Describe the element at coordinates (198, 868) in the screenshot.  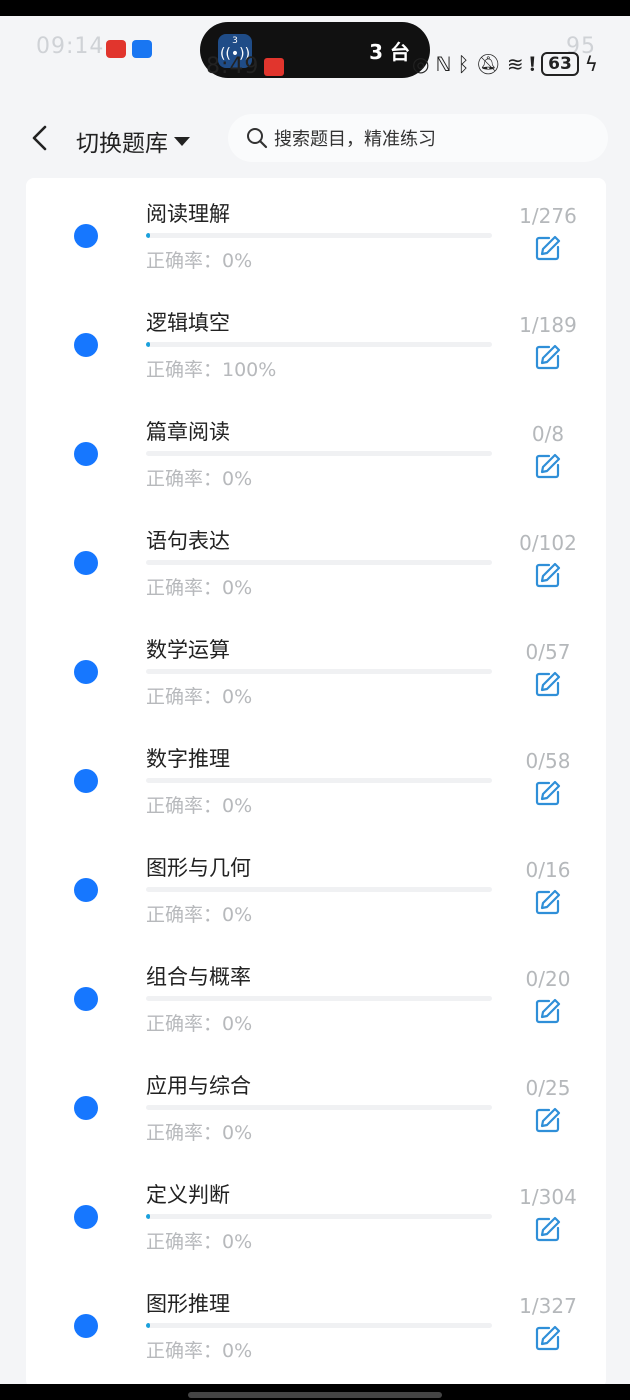
I see `category-title: 图形与几何` at that location.